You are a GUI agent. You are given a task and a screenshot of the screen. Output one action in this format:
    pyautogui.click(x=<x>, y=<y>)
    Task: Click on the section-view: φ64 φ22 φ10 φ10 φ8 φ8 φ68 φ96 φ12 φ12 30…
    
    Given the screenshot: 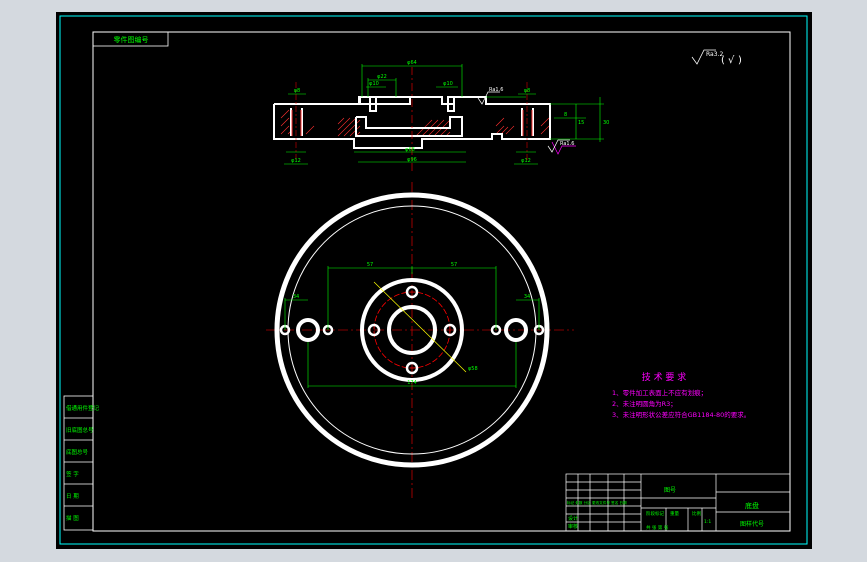 What is the action you would take?
    pyautogui.click(x=441, y=116)
    